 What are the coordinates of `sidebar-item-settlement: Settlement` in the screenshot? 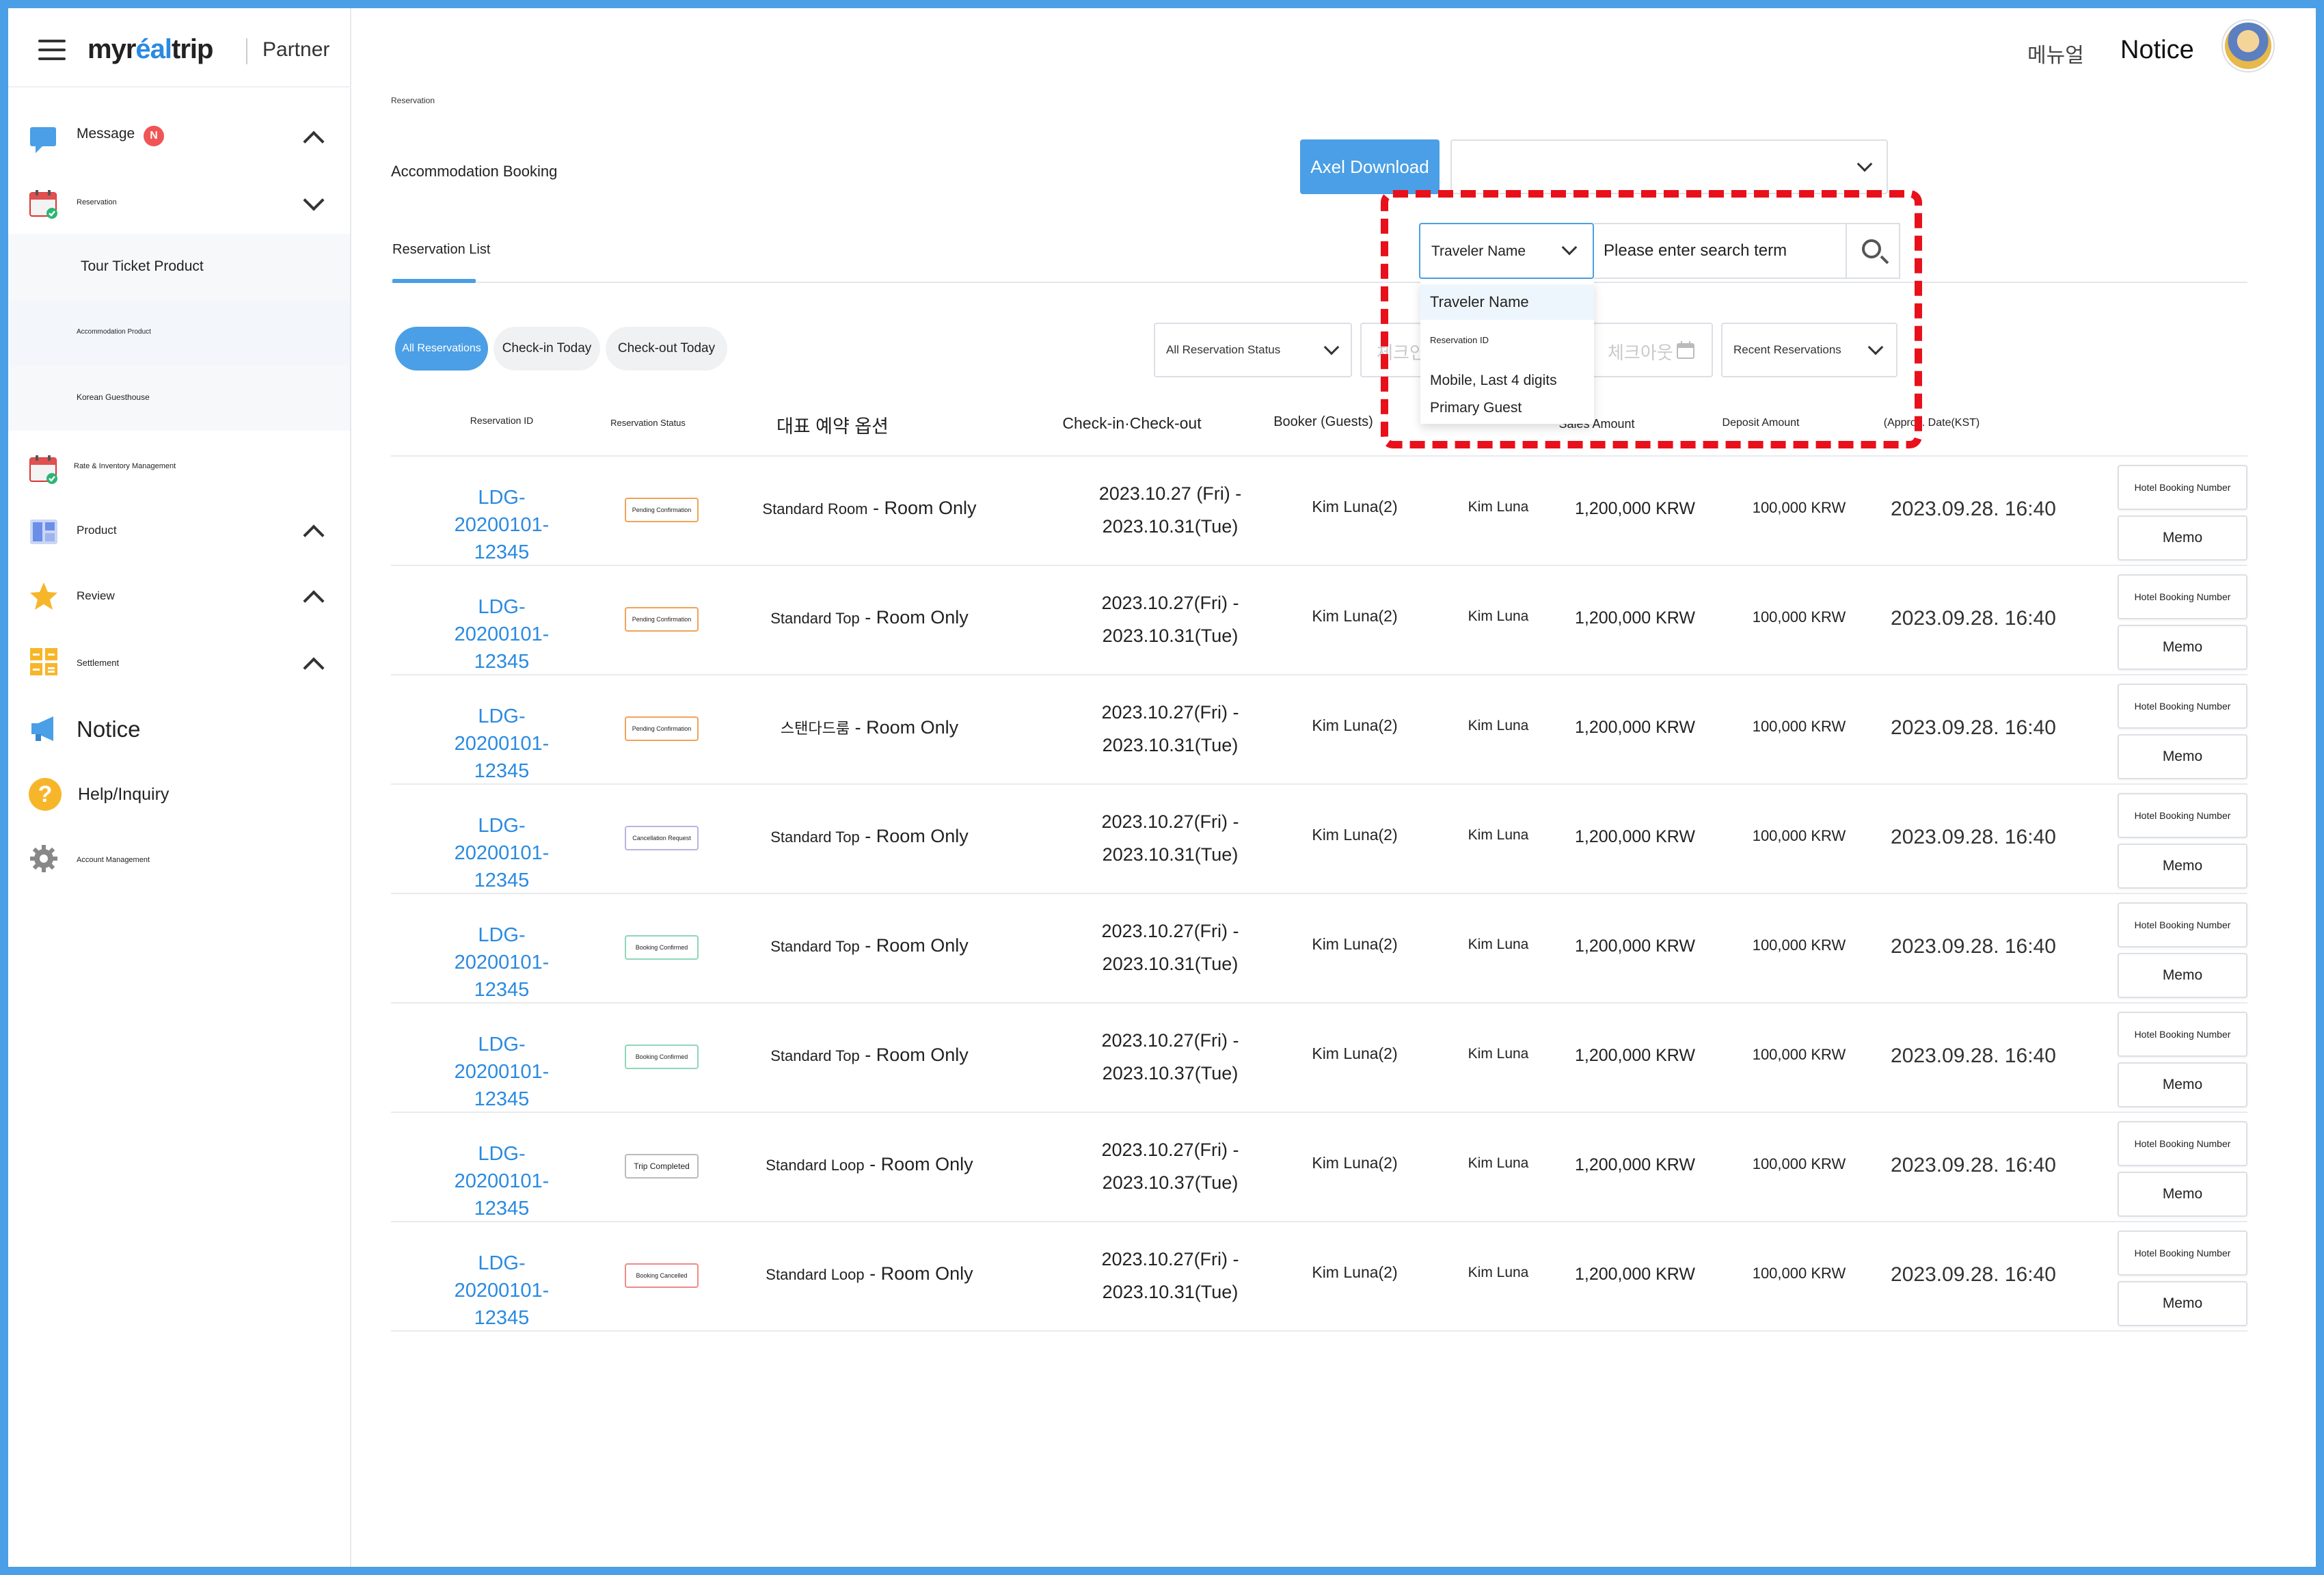 It's located at (179, 662).